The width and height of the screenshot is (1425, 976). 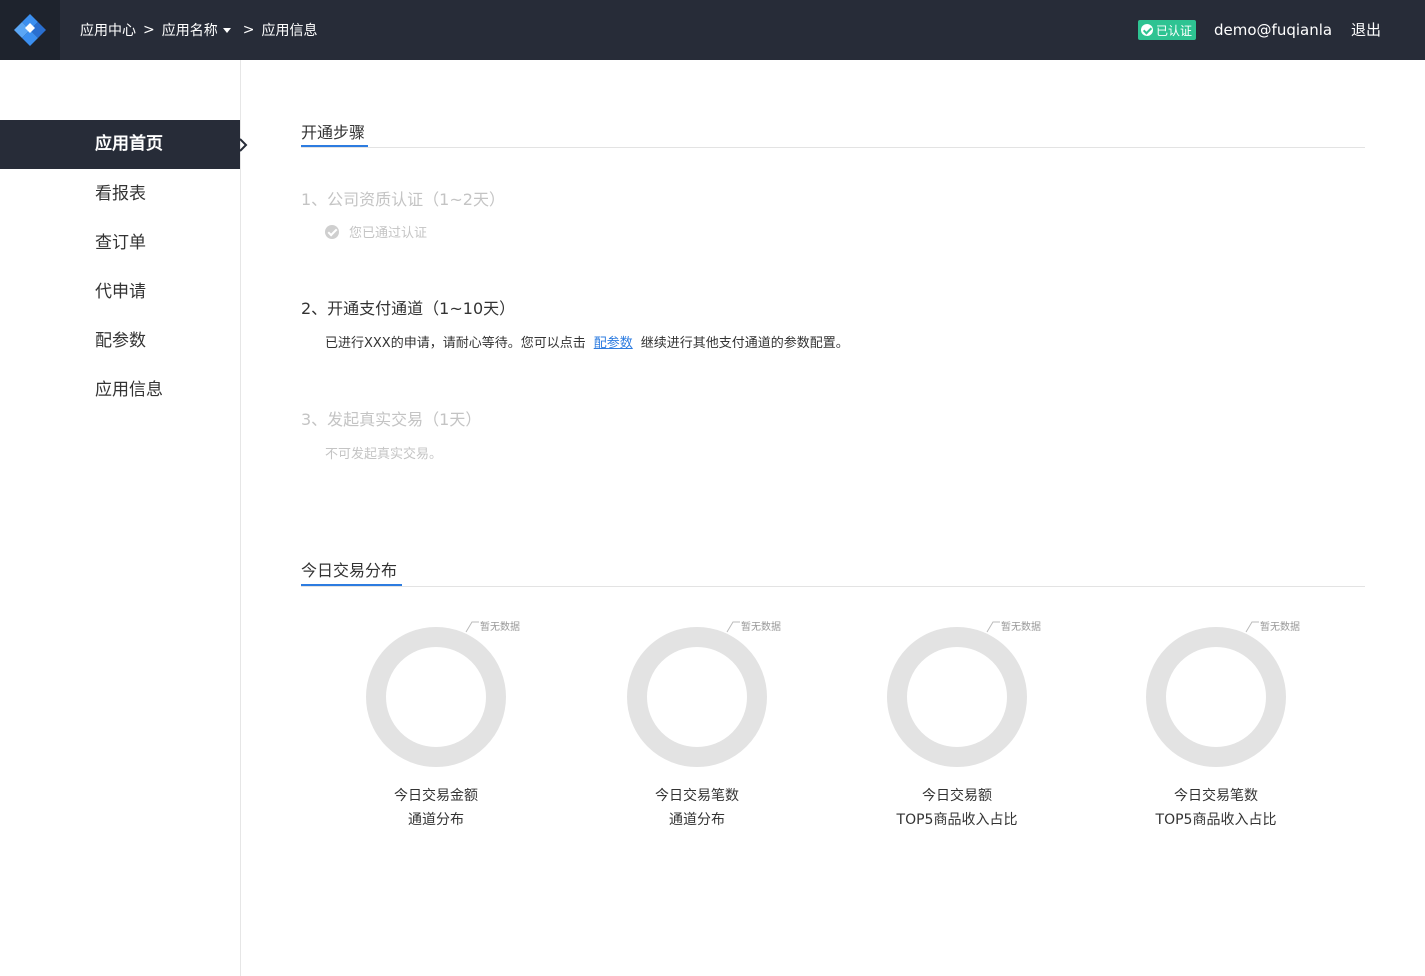 I want to click on config-params-link: 配参数, so click(x=613, y=343).